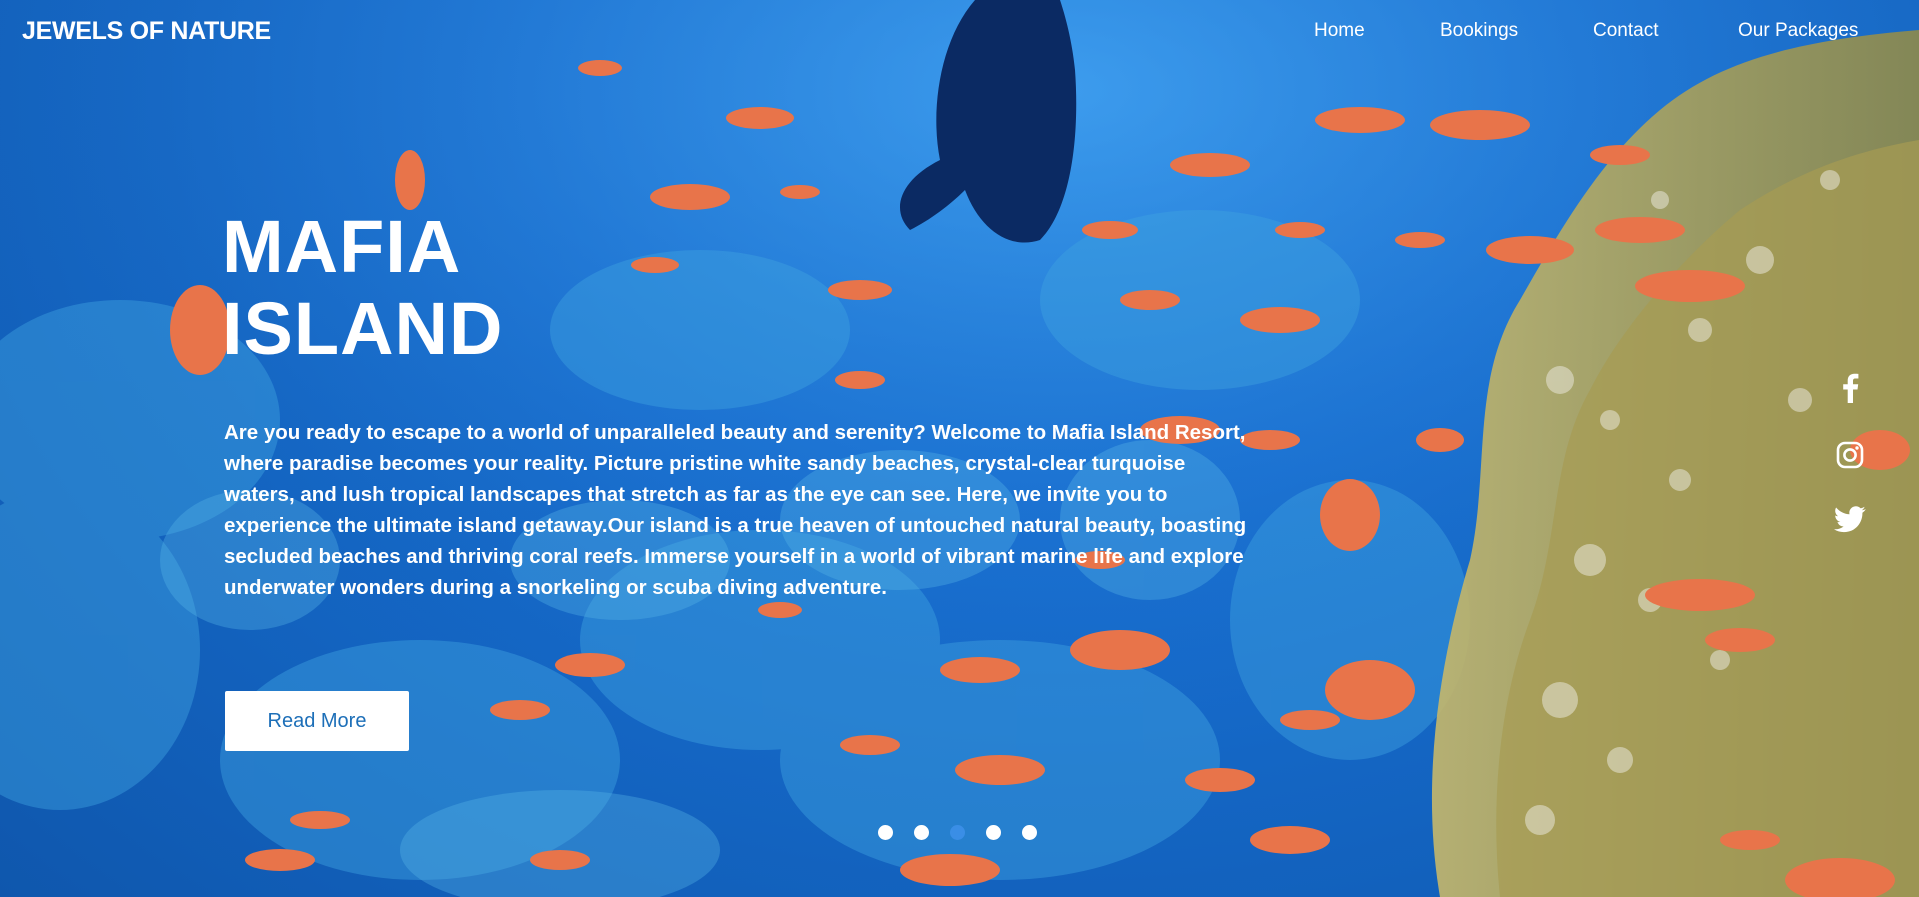  I want to click on twitter-link, so click(1850, 519).